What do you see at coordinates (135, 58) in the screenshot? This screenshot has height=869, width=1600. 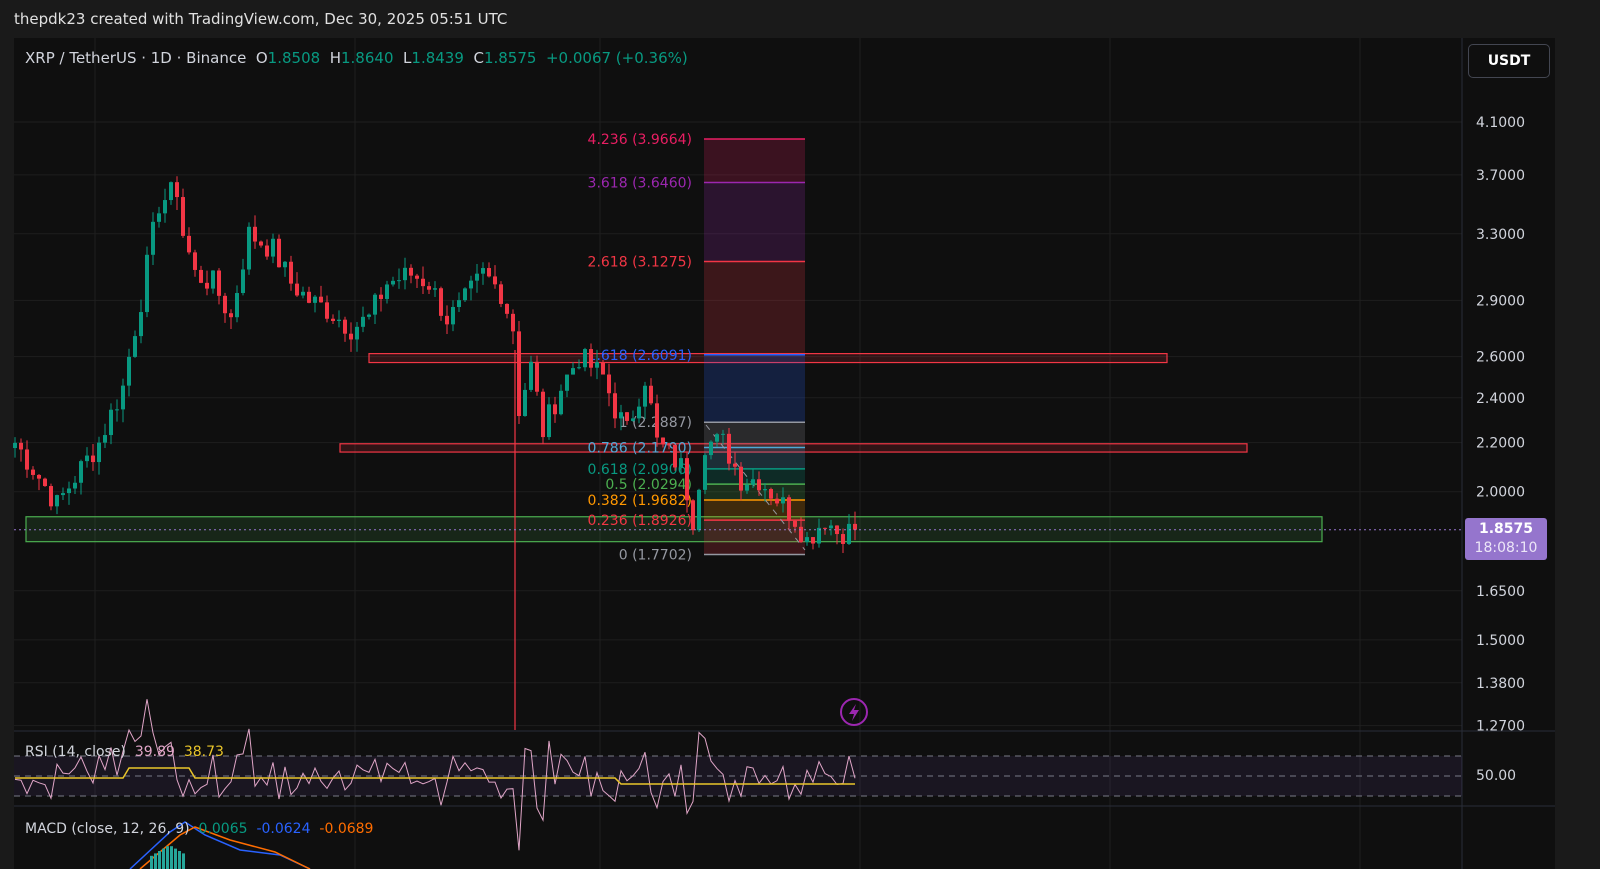 I see `symbol-title: XRP / TetherUS · 1D · Binance` at bounding box center [135, 58].